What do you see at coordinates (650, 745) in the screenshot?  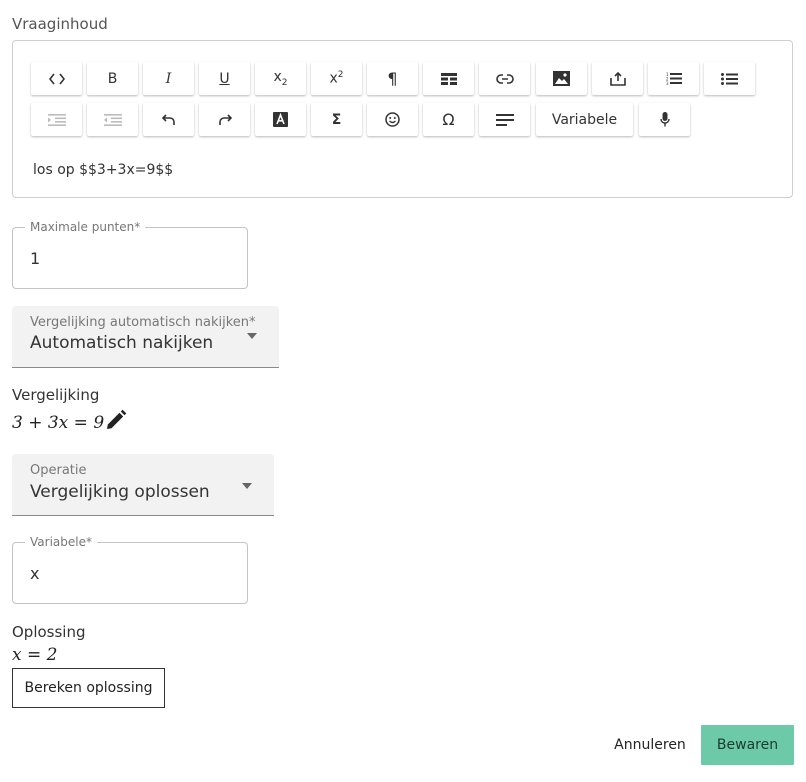 I see `cancel-button: Annuleren` at bounding box center [650, 745].